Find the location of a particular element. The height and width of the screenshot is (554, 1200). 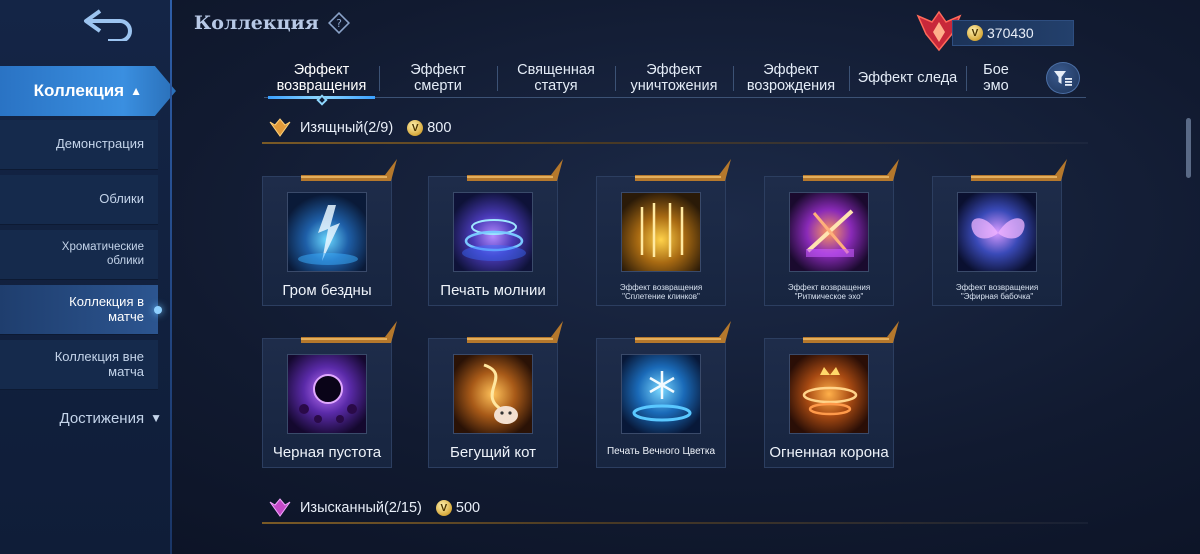

effect-name: Черная пустота is located at coordinates (327, 452).